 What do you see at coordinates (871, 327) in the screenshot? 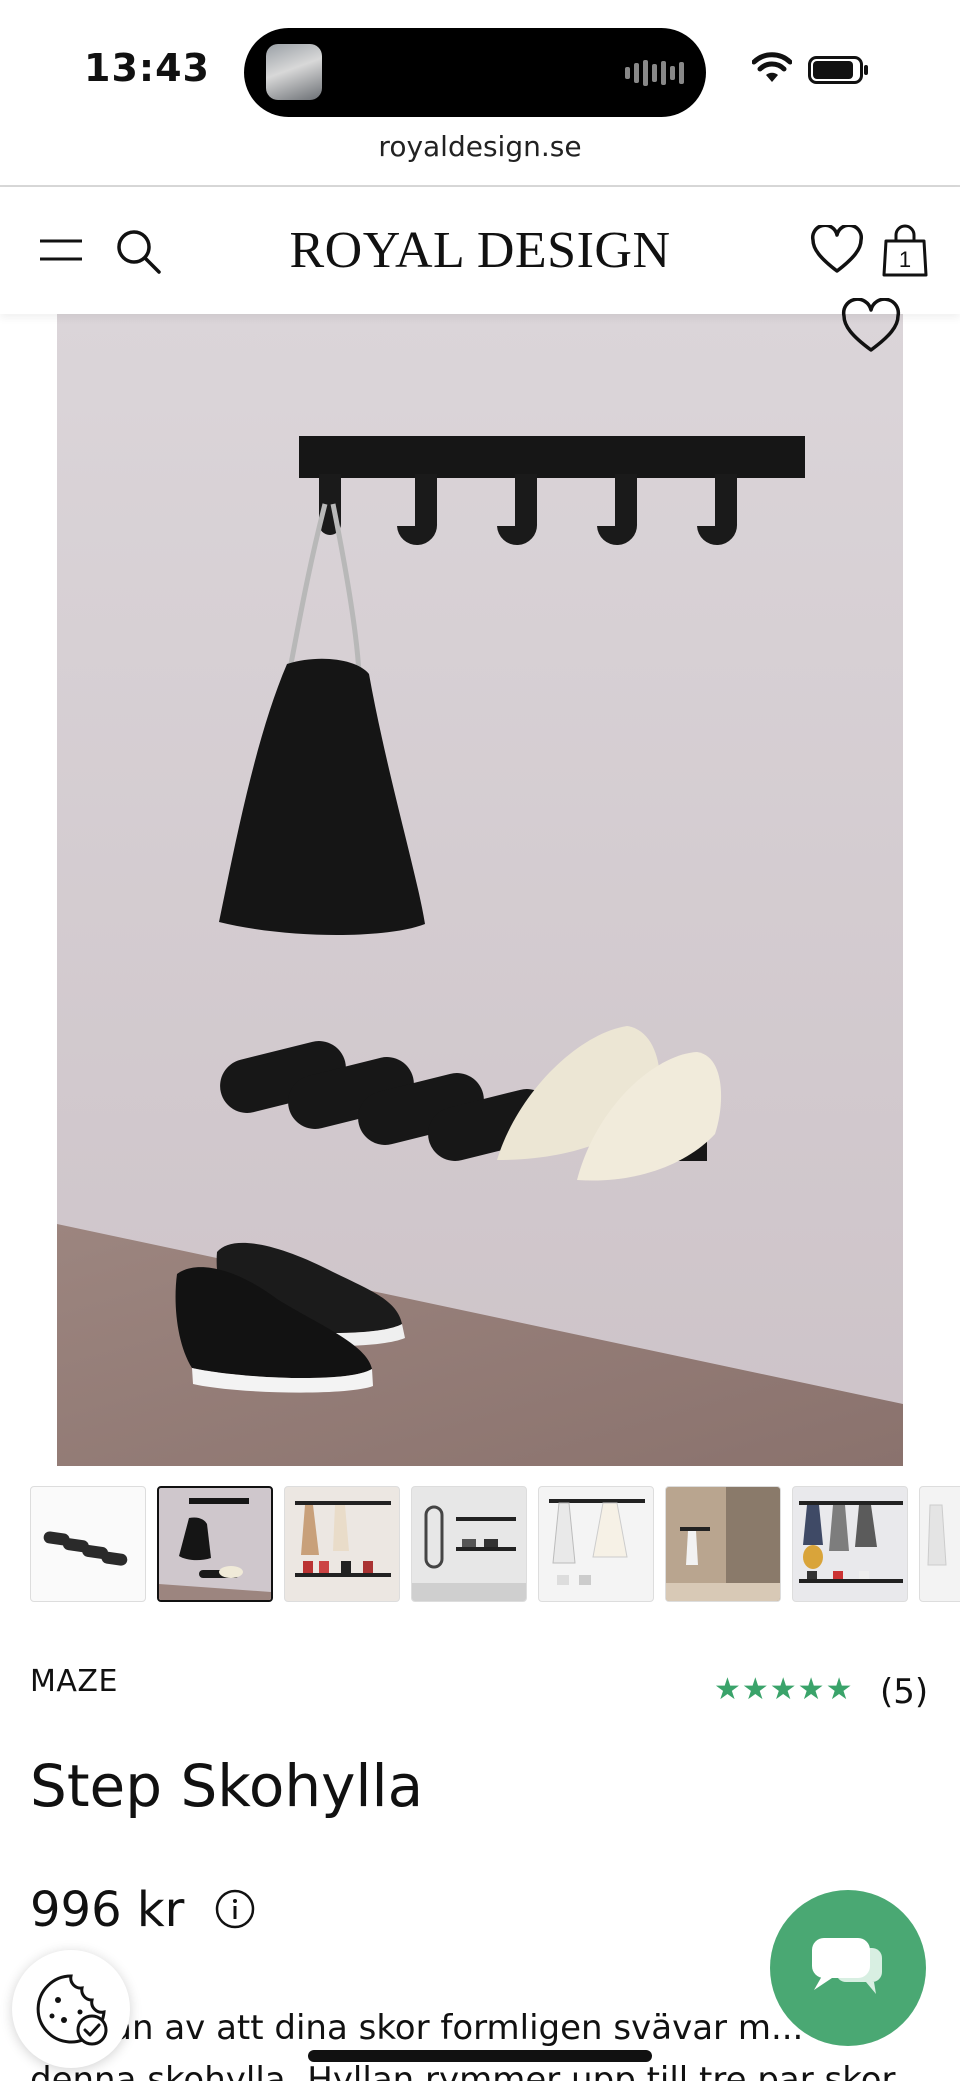
I see `wishlist-heart-icon` at bounding box center [871, 327].